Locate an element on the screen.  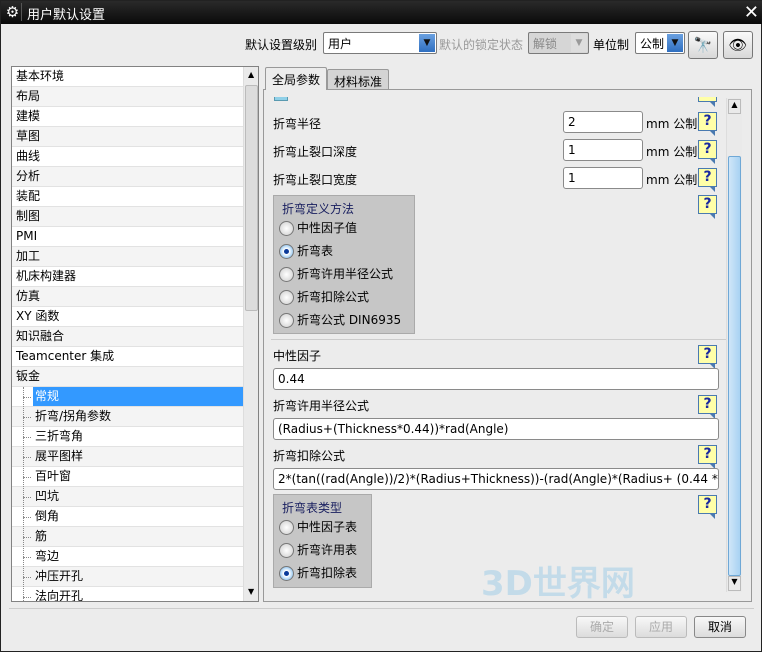
tree-item: 分析 is located at coordinates (127, 177).